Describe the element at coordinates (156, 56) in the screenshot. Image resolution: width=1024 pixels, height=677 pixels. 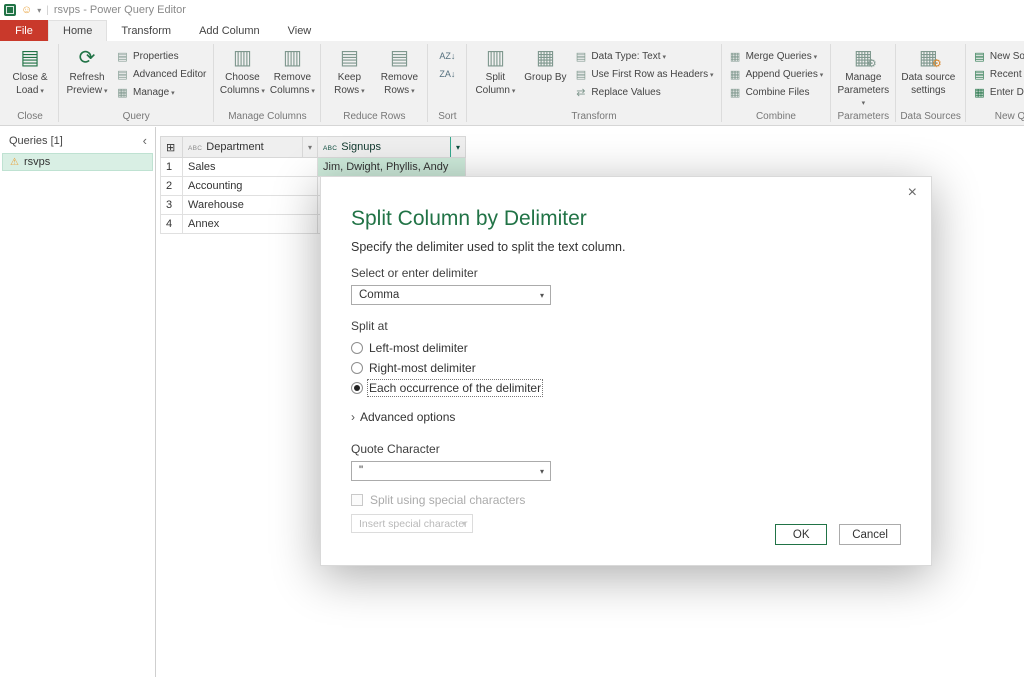
I see `properties-label: Properties` at that location.